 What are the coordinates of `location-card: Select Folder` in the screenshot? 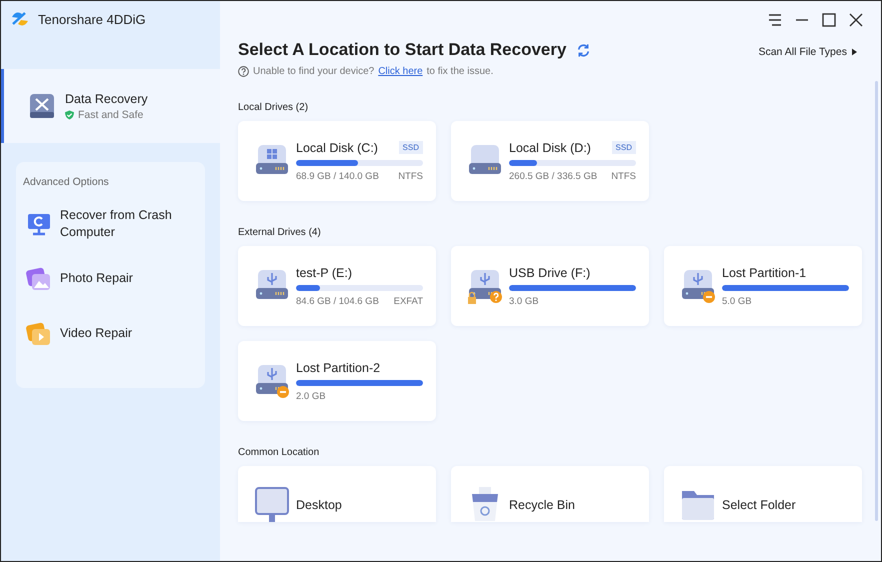 It's located at (763, 494).